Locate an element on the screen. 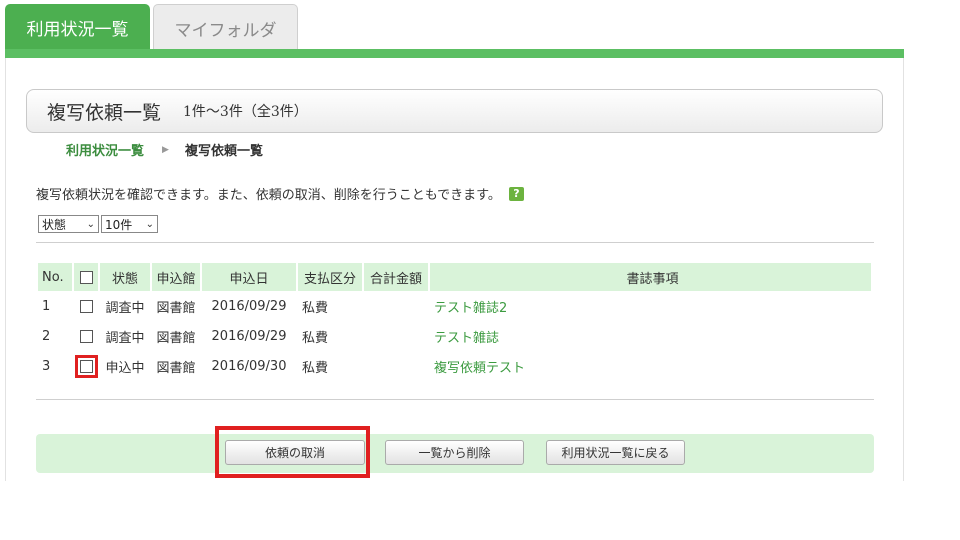  table-row: 2 調査中 図書館 2016/09/29 私費 テスト雑誌 is located at coordinates (454, 336).